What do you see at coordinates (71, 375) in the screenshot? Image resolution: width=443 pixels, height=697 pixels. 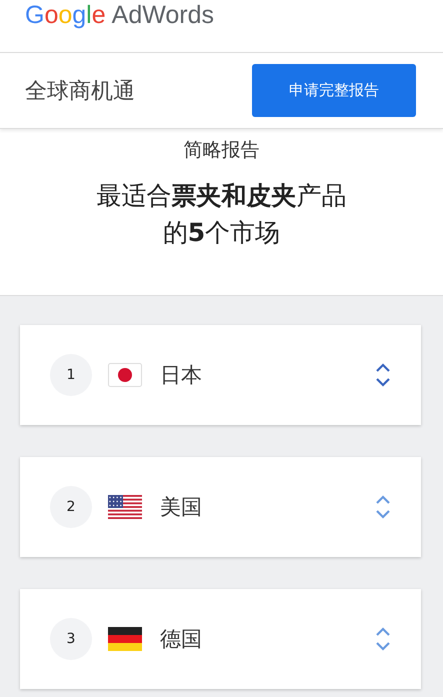 I see `rank-number: 1` at bounding box center [71, 375].